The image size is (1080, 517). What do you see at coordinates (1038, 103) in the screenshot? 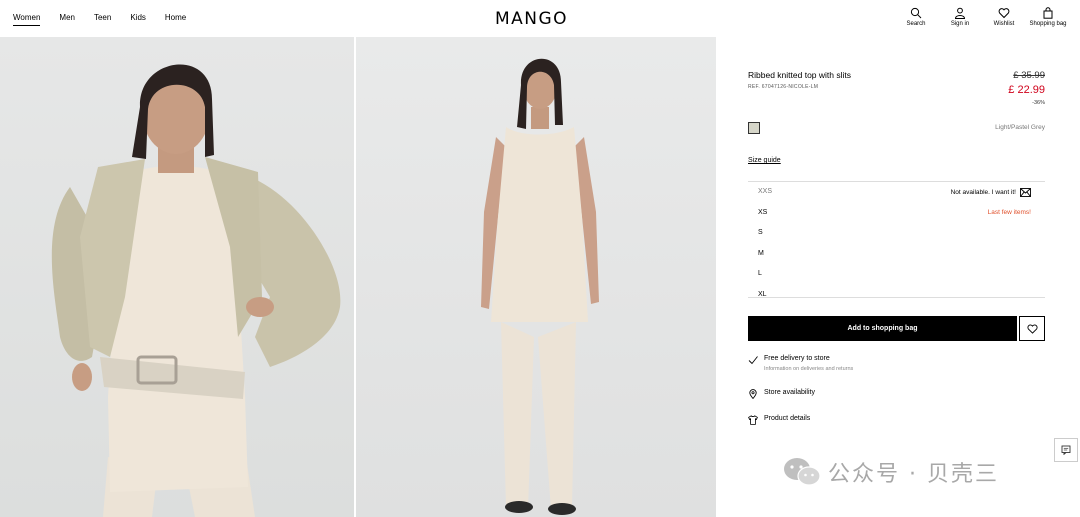
I see `discount-badge: -36%` at bounding box center [1038, 103].